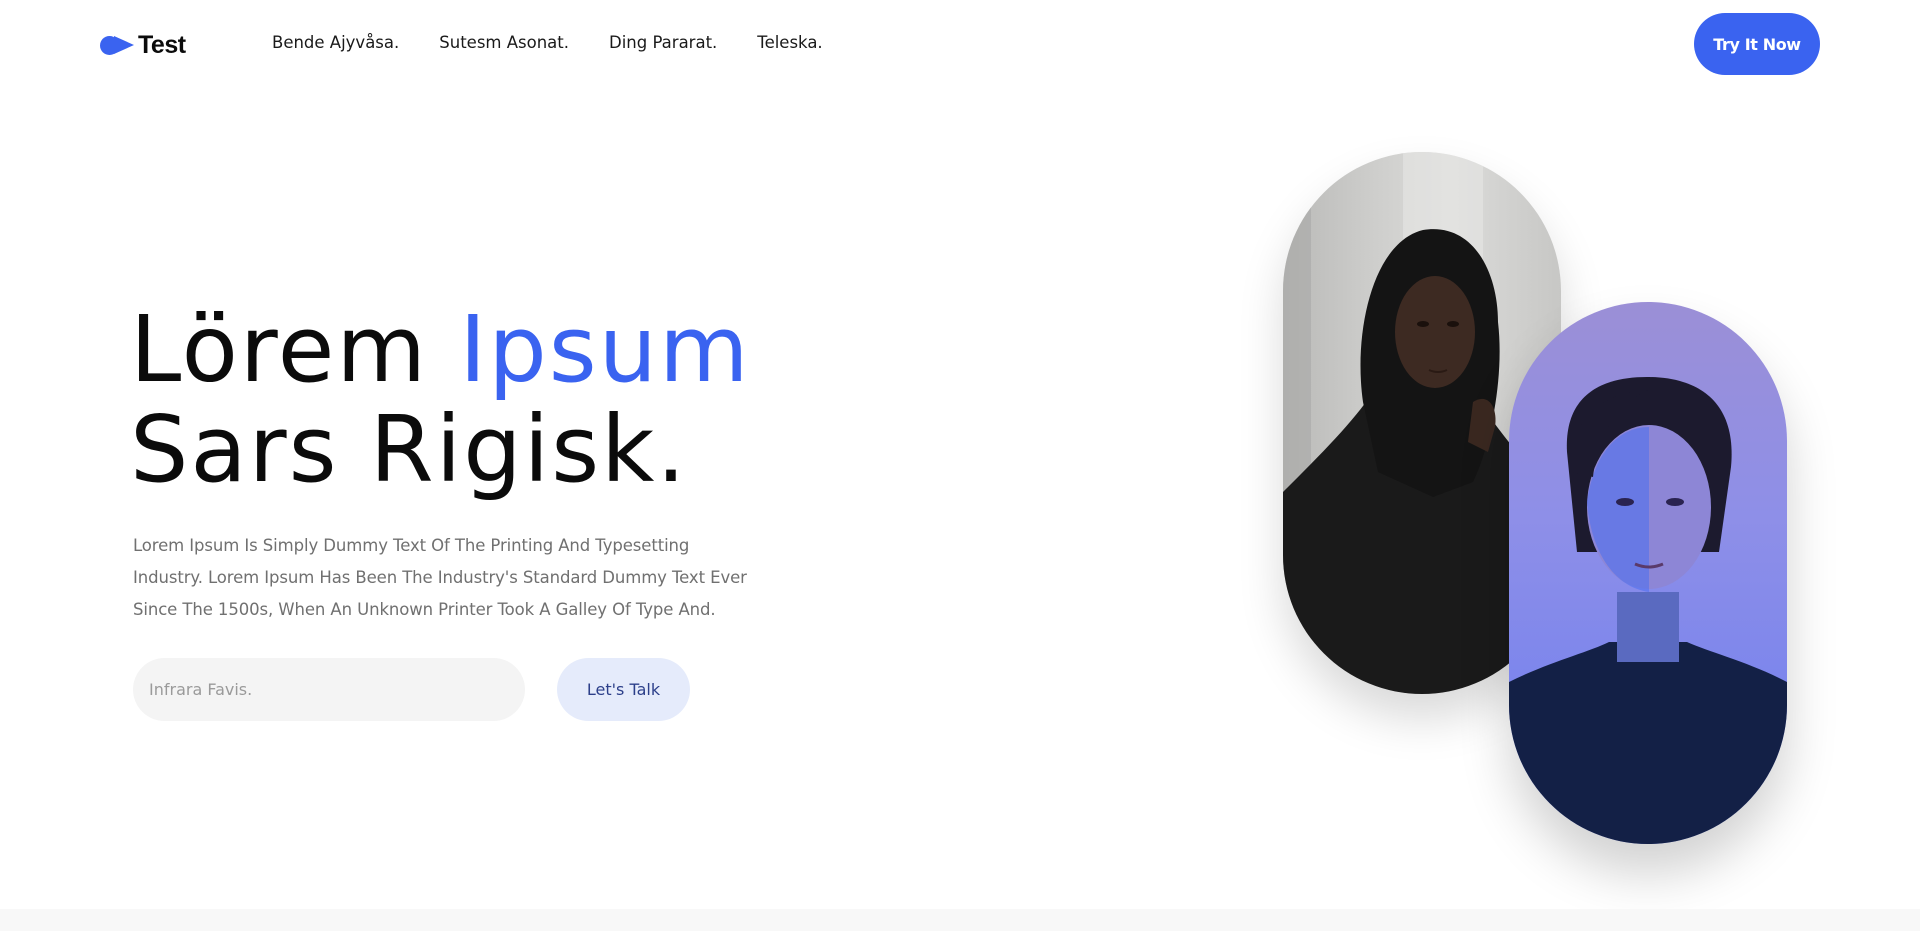  I want to click on logo-icon, so click(118, 45).